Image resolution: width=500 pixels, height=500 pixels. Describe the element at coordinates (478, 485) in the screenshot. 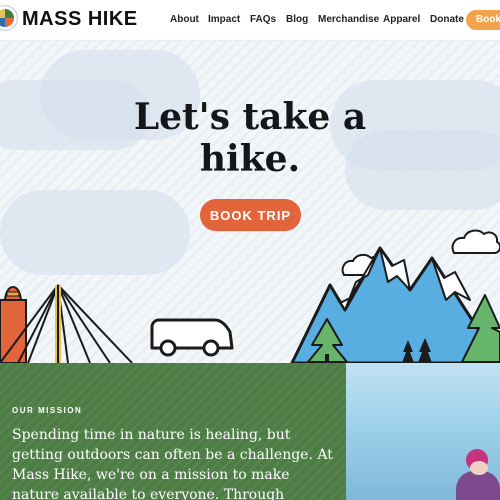

I see `hiker-jacket` at that location.